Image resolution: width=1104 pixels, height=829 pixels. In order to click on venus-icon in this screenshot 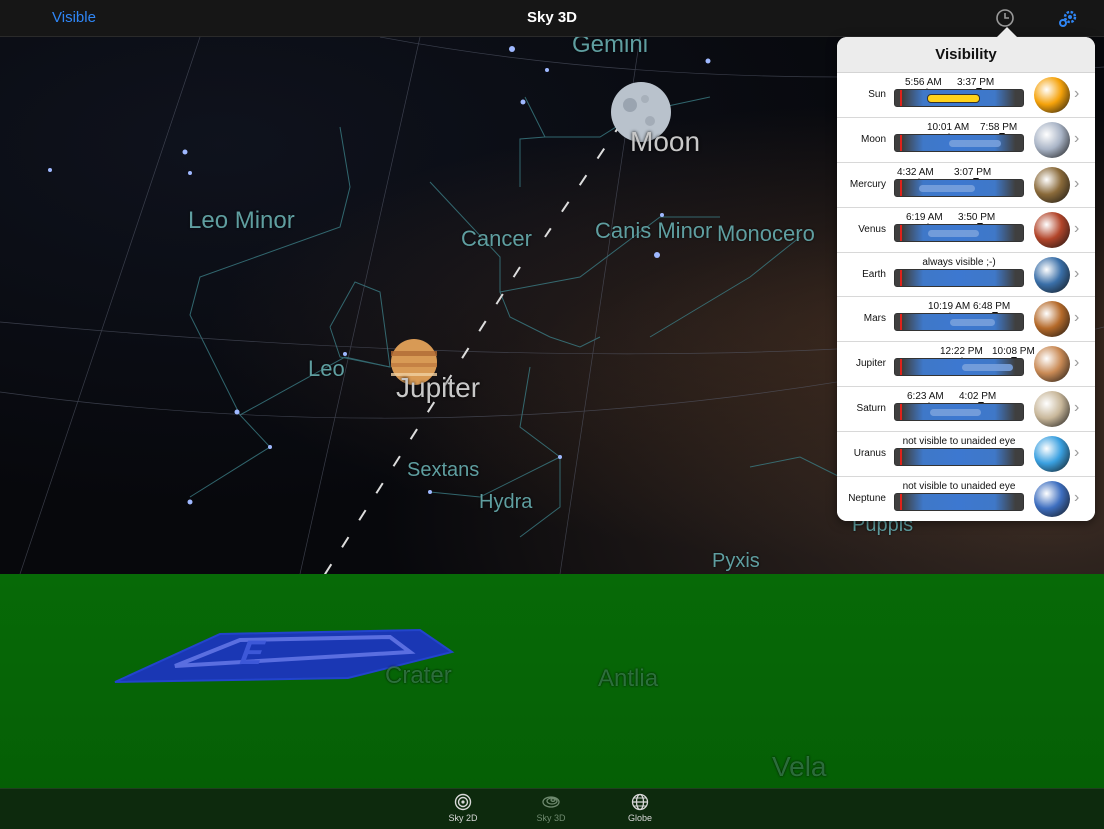, I will do `click(1052, 229)`.